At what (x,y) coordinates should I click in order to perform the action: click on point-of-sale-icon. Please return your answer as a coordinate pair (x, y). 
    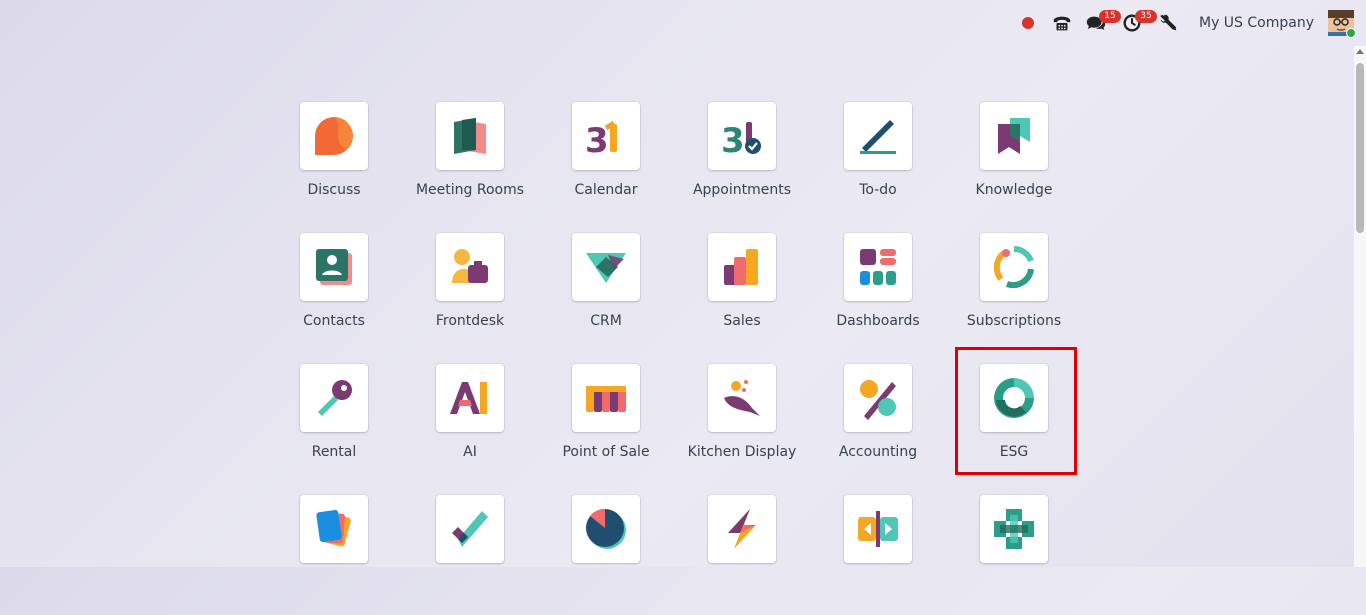
    Looking at the image, I should click on (606, 399).